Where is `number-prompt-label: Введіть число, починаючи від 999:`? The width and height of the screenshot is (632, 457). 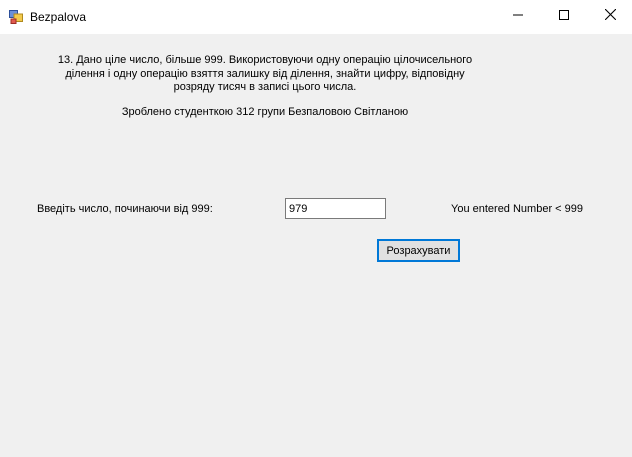 number-prompt-label: Введіть число, починаючи від 999: is located at coordinates (125, 209).